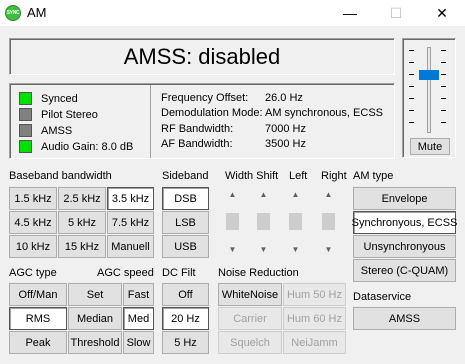 The height and width of the screenshot is (364, 465). I want to click on bandwidth-5khz-button: 5 kHz, so click(82, 222).